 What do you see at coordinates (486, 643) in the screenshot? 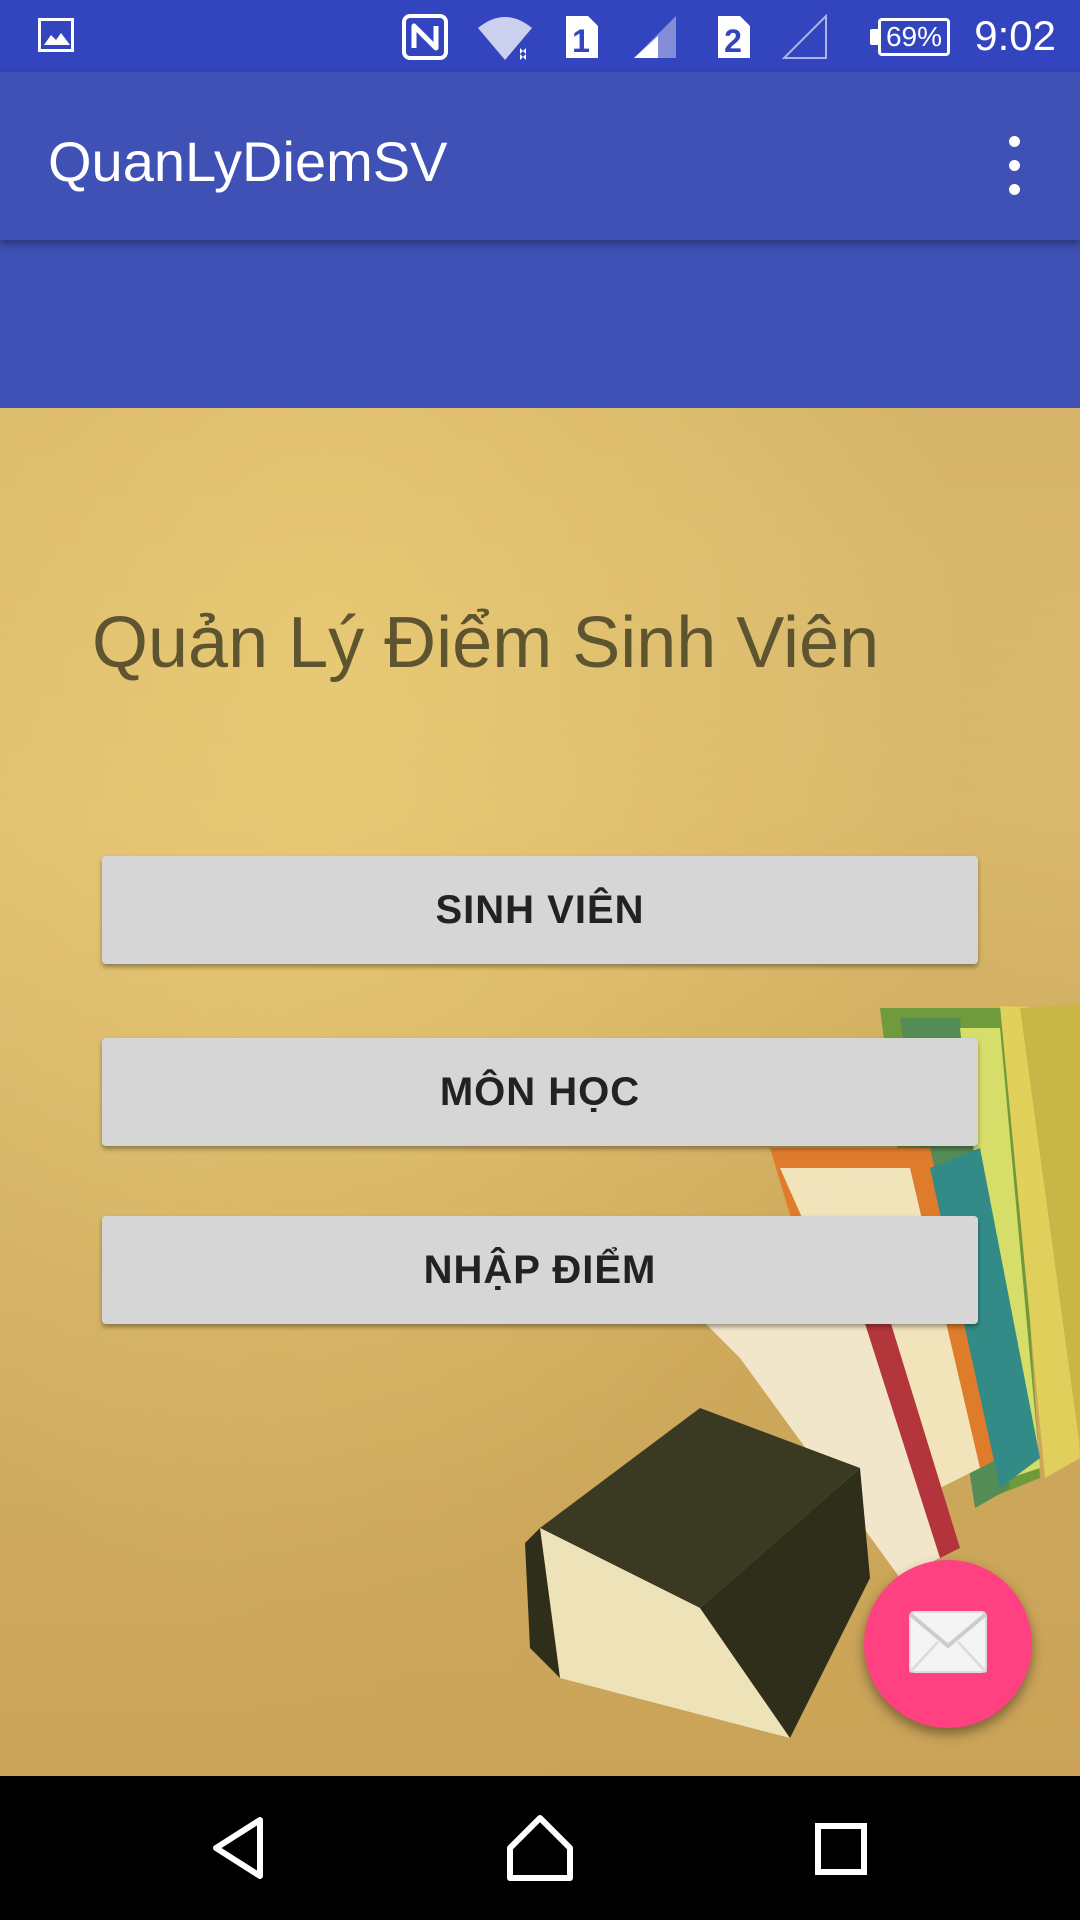
I see `page-heading: Quản Lý Điểm Sinh Viên` at bounding box center [486, 643].